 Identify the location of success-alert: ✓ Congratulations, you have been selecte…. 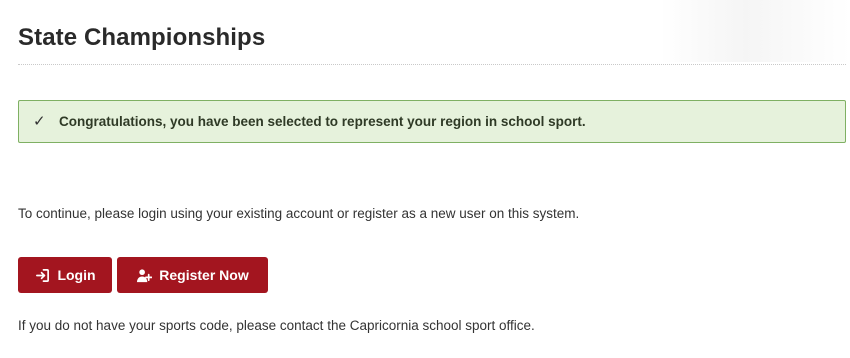
(432, 121).